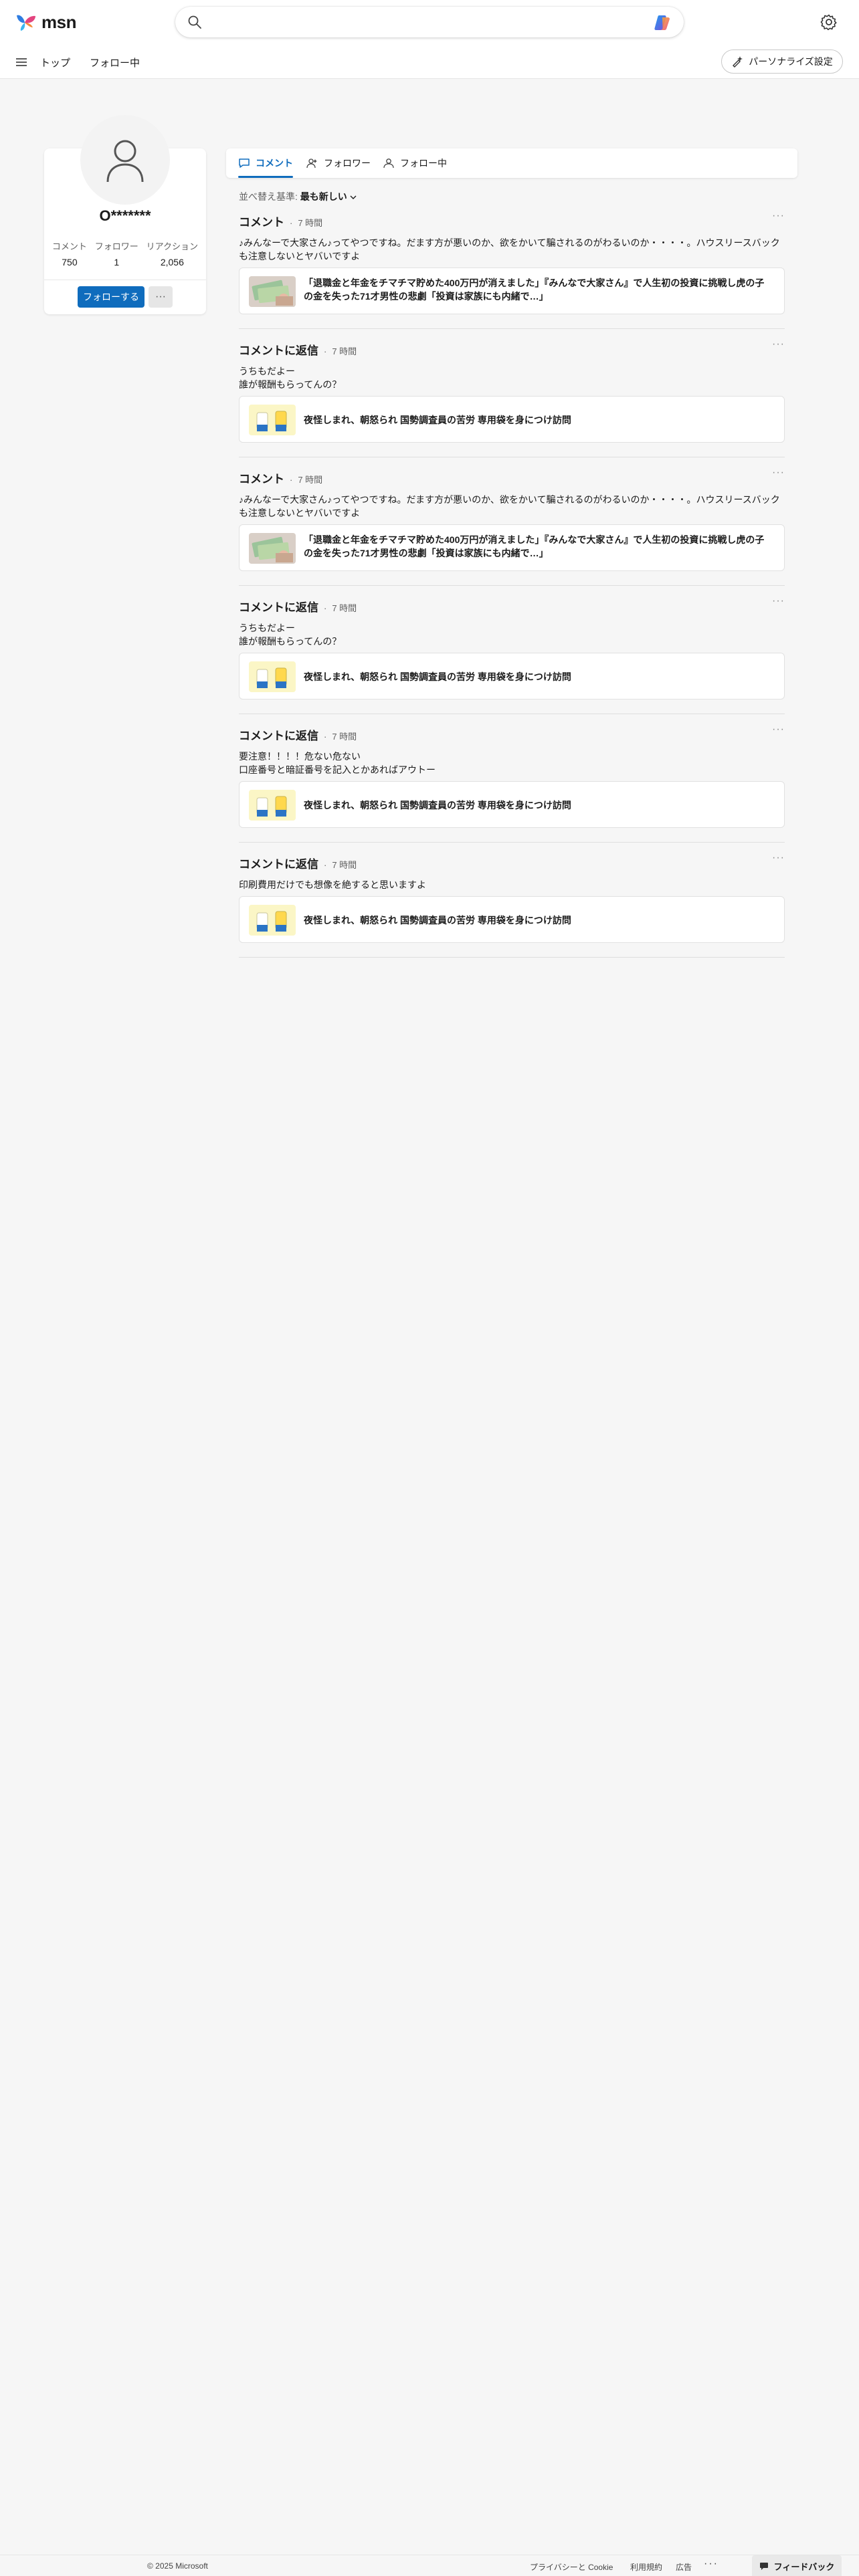  Describe the element at coordinates (323, 197) in the screenshot. I see `sort-value: 最も新しい` at that location.